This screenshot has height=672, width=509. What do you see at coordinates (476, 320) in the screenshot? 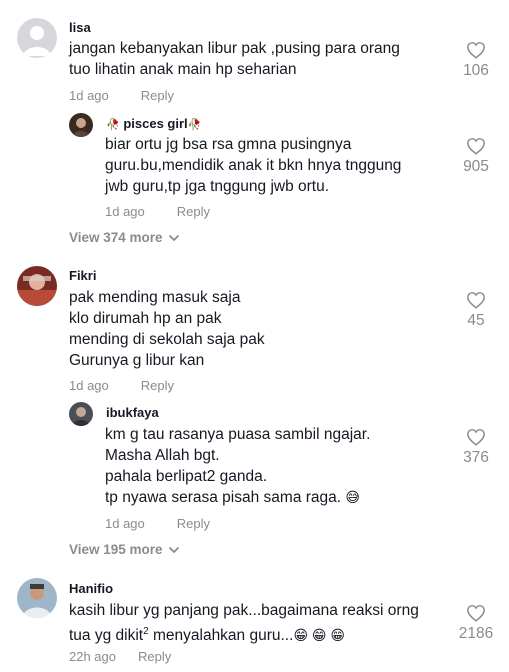
I see `like-count: 45` at bounding box center [476, 320].